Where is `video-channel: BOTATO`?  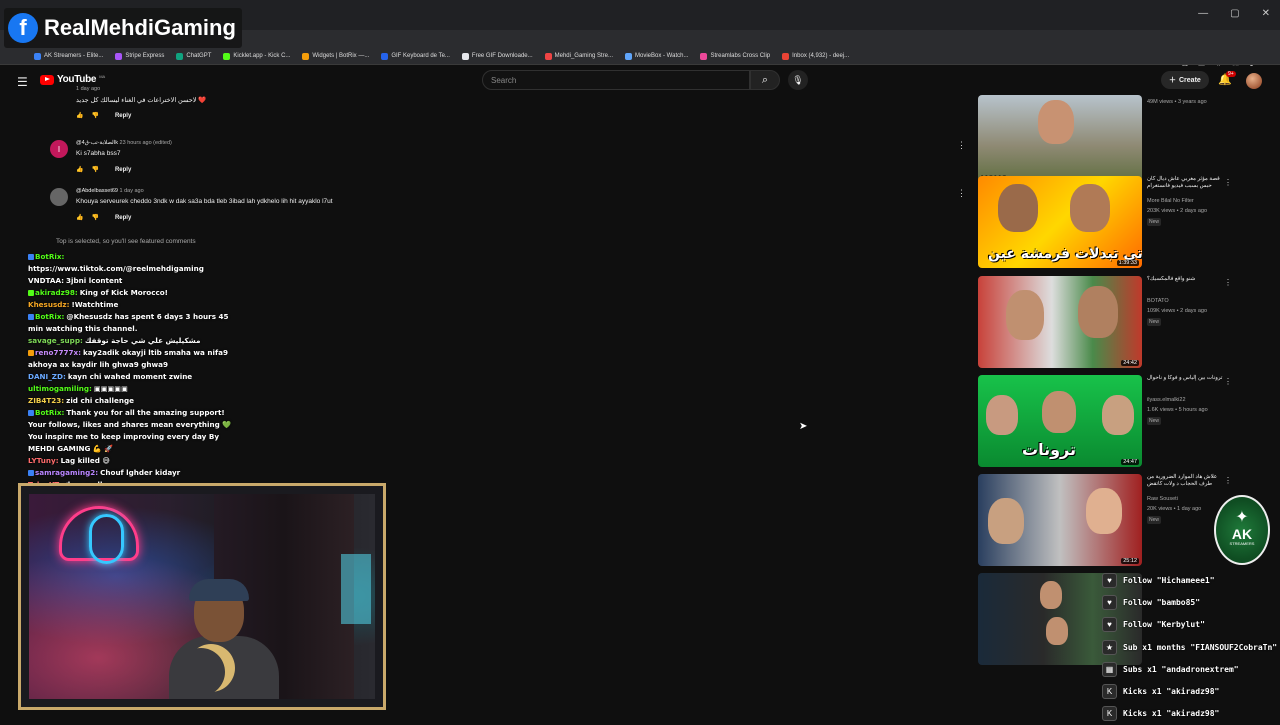
video-channel: BOTATO is located at coordinates (1158, 301).